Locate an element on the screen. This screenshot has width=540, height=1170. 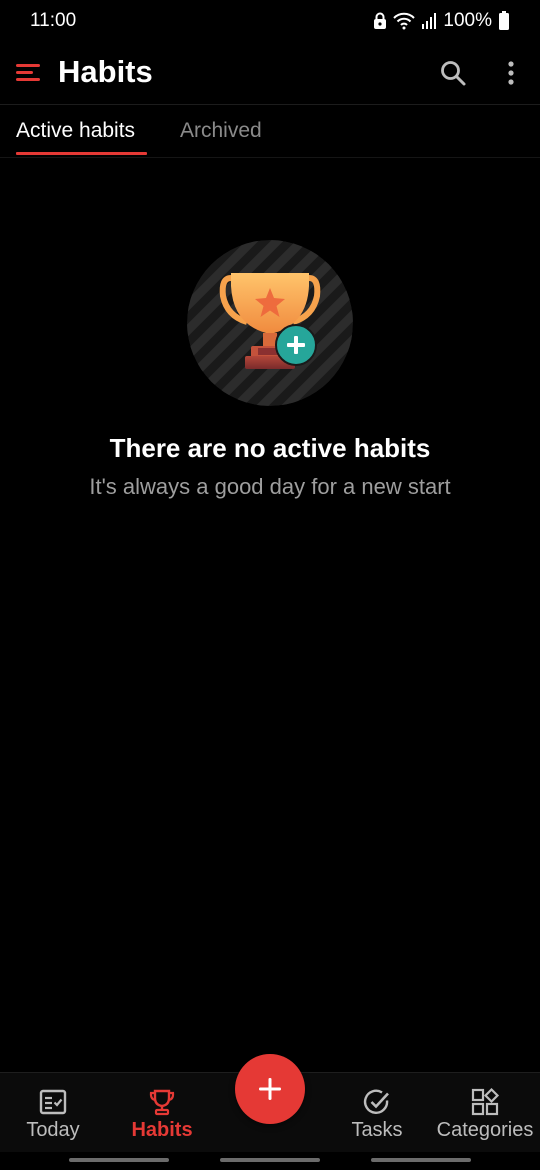
status-icons: 100% is located at coordinates (441, 21).